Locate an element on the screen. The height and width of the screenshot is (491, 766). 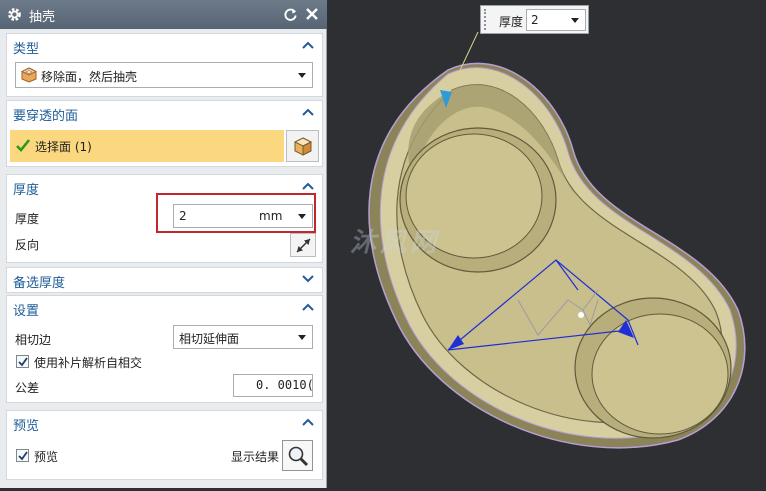
type-section: 类型 移除面，然后抽壳 is located at coordinates (164, 65).